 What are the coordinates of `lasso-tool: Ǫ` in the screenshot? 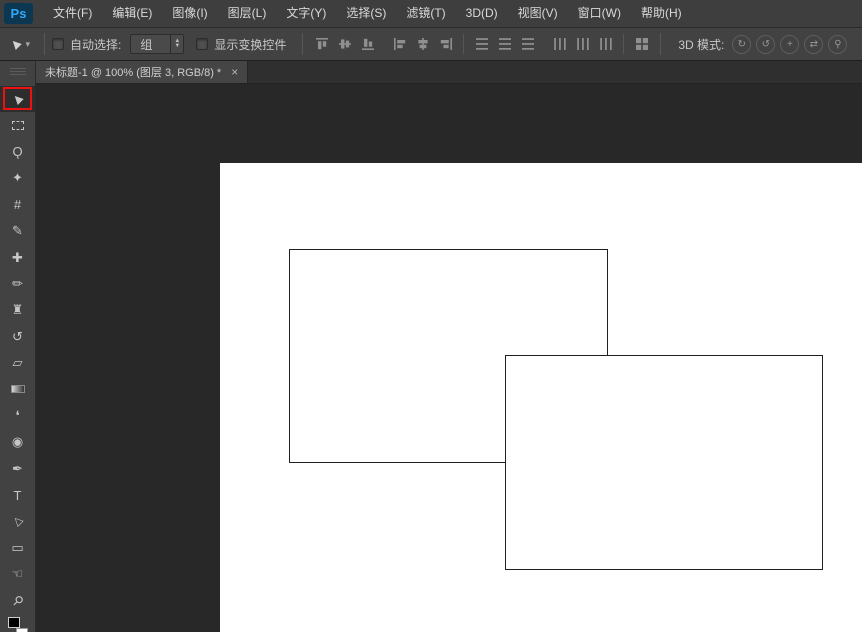 It's located at (17, 152).